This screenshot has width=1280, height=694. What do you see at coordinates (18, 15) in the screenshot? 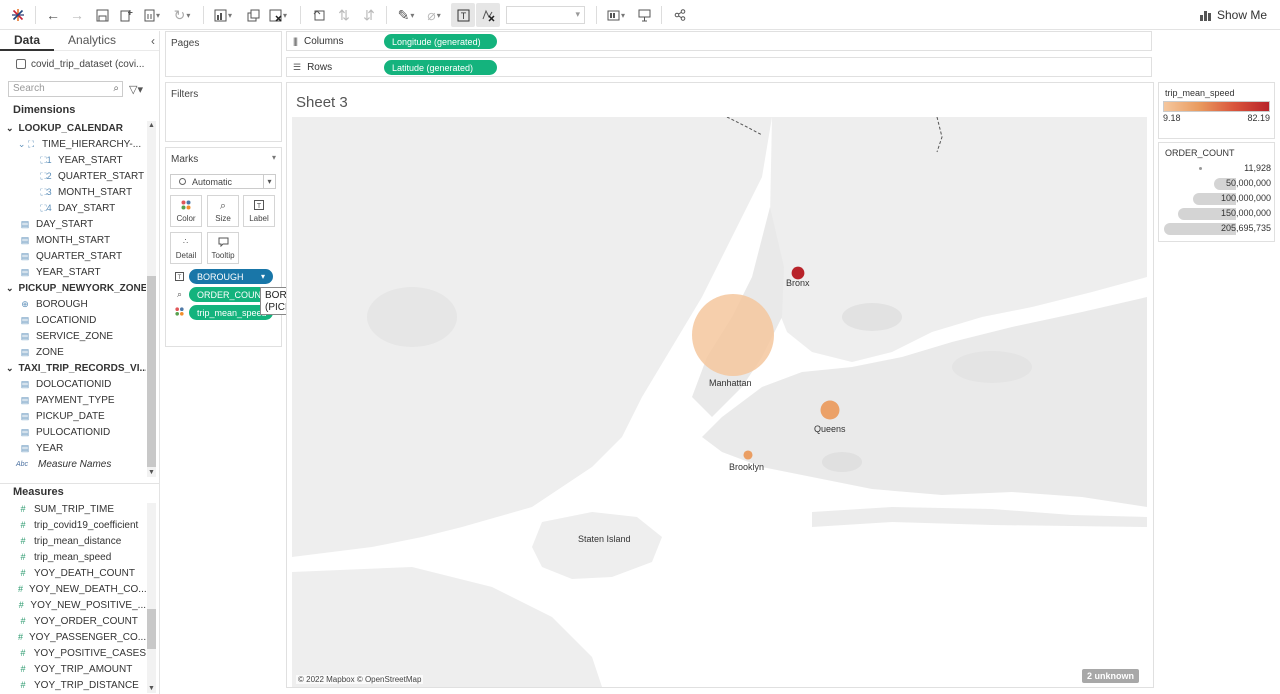
I see `tableau-logo-icon` at bounding box center [18, 15].